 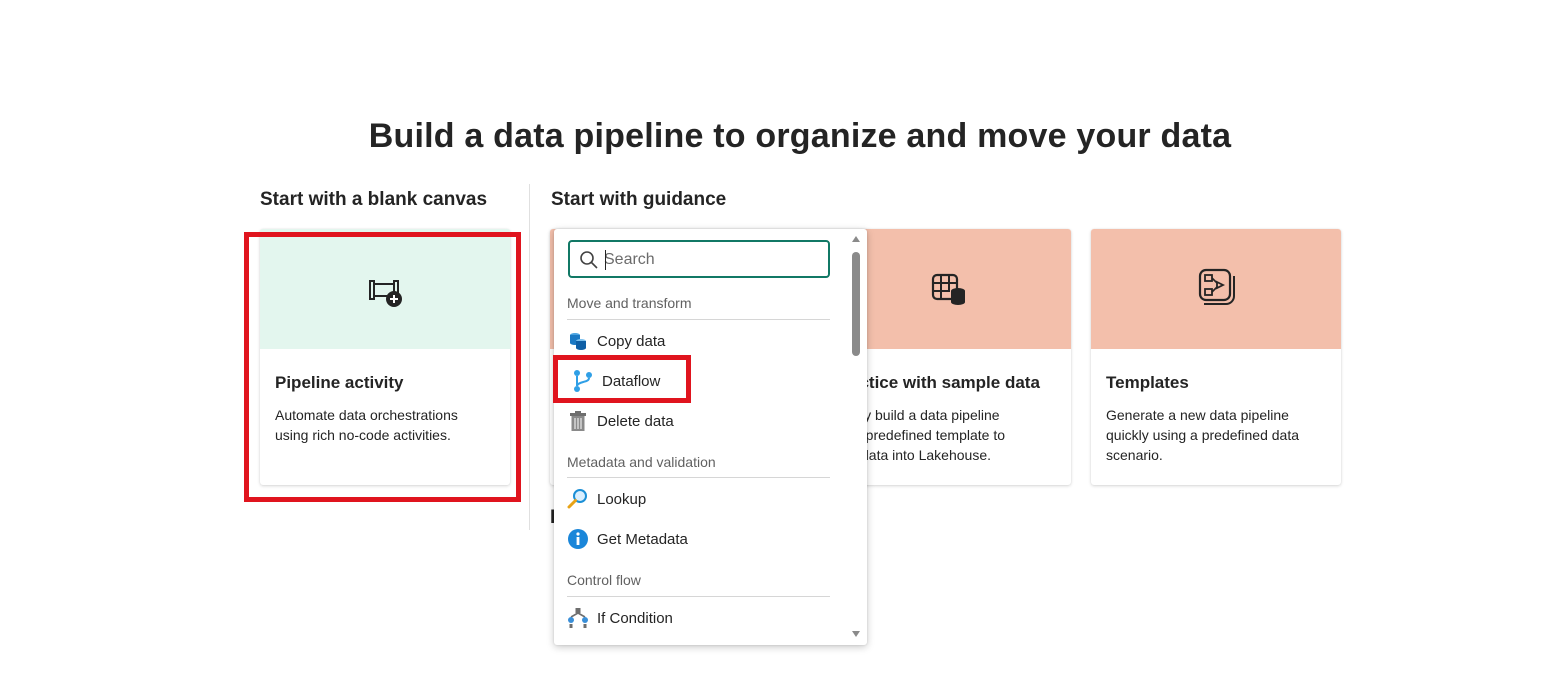 I want to click on menu-item-copy-data: Copy data, so click(x=698, y=341).